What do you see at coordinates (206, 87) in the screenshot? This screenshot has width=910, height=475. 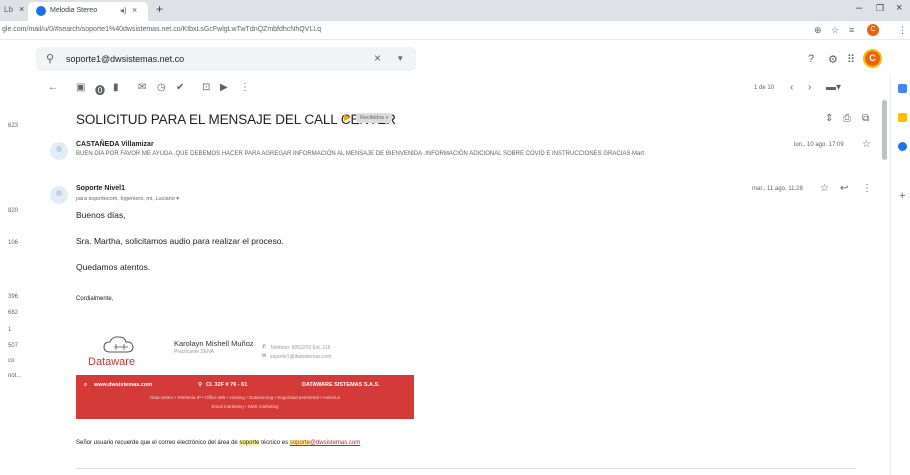 I see `move-to-icon: ⊡` at bounding box center [206, 87].